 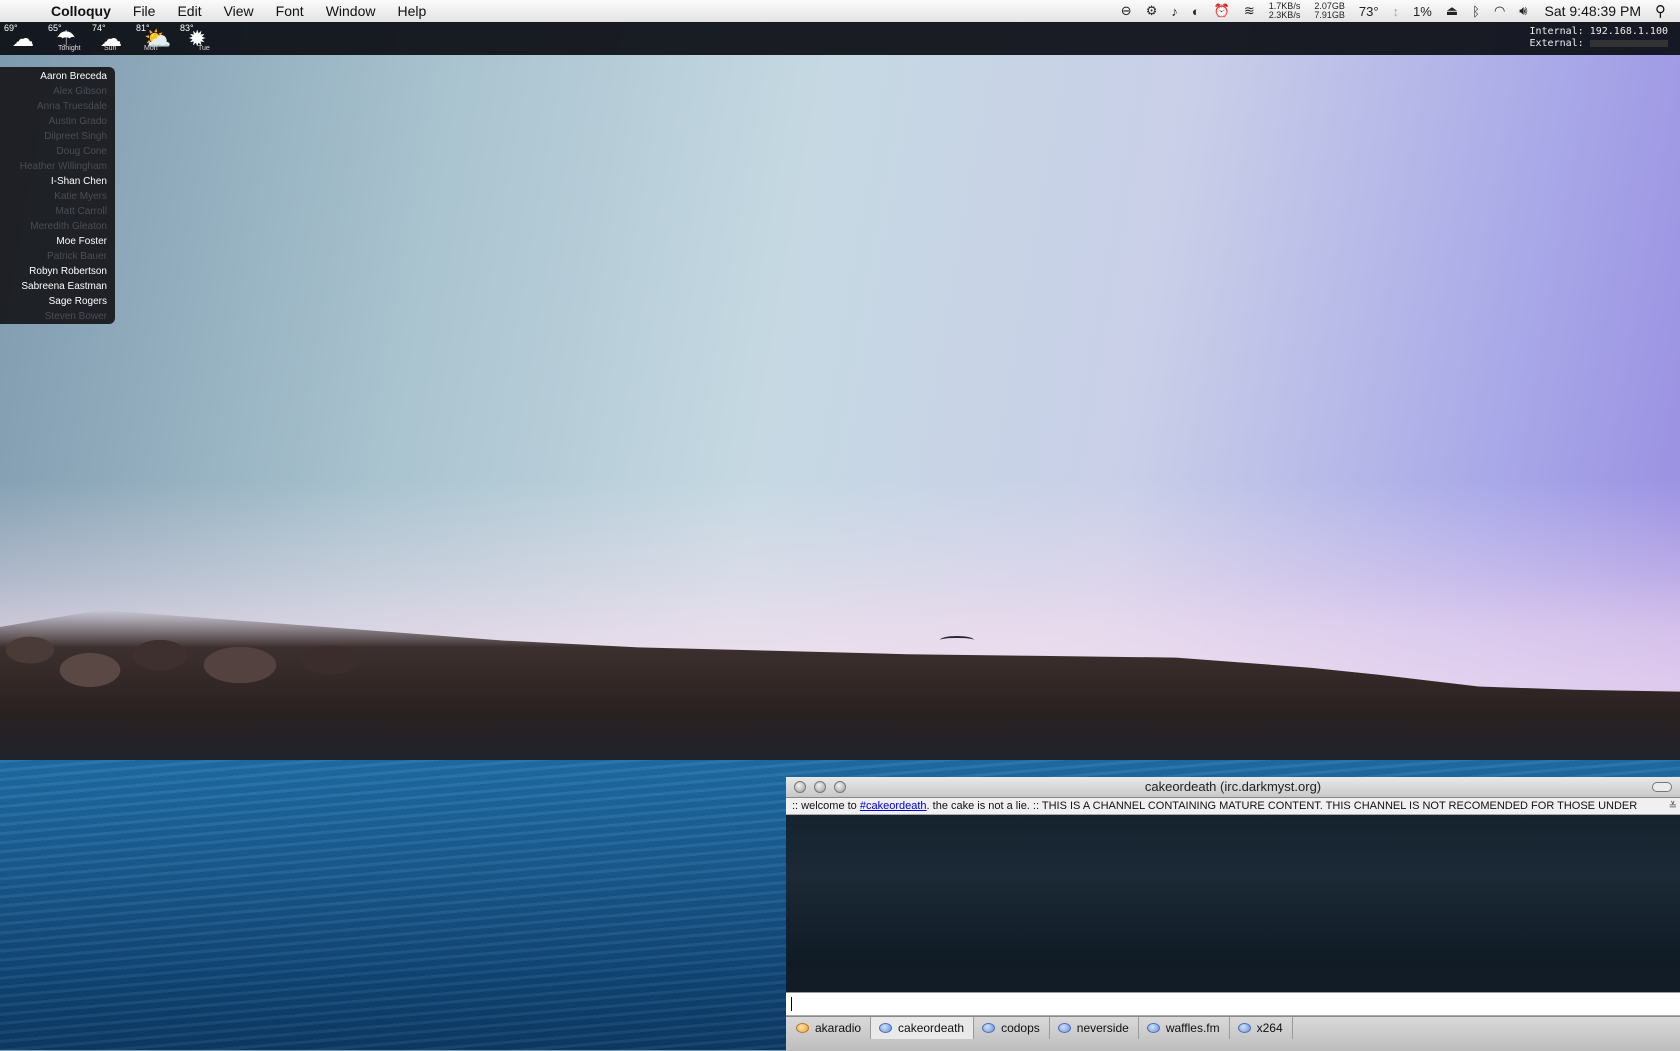 I want to click on buddy-list-item: Sage Rogers, so click(x=57, y=301).